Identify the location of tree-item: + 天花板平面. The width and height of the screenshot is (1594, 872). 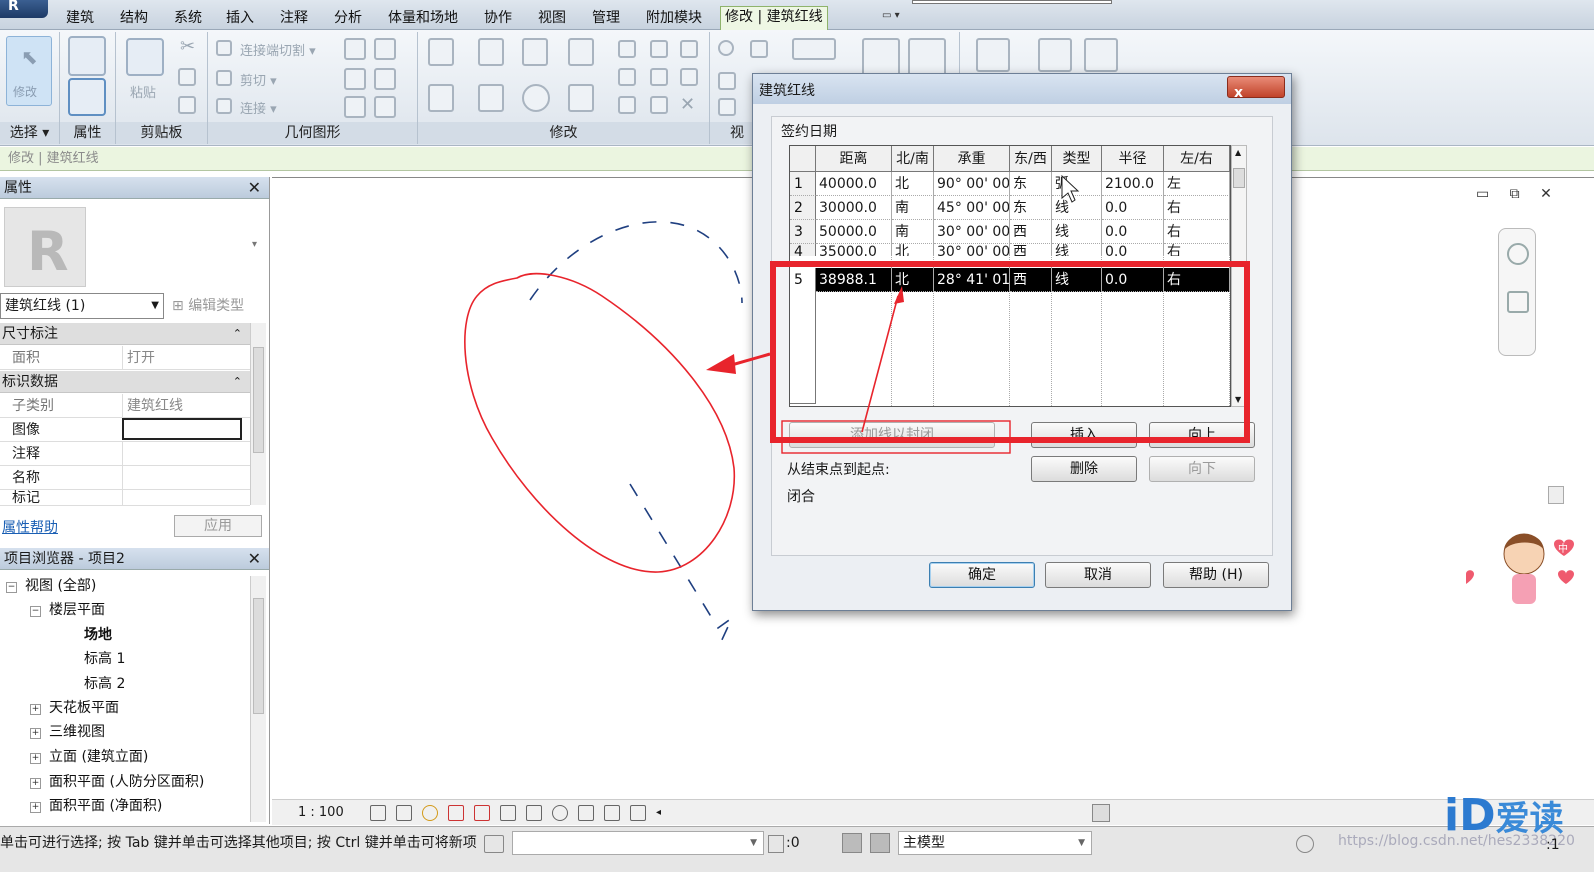
(74, 708).